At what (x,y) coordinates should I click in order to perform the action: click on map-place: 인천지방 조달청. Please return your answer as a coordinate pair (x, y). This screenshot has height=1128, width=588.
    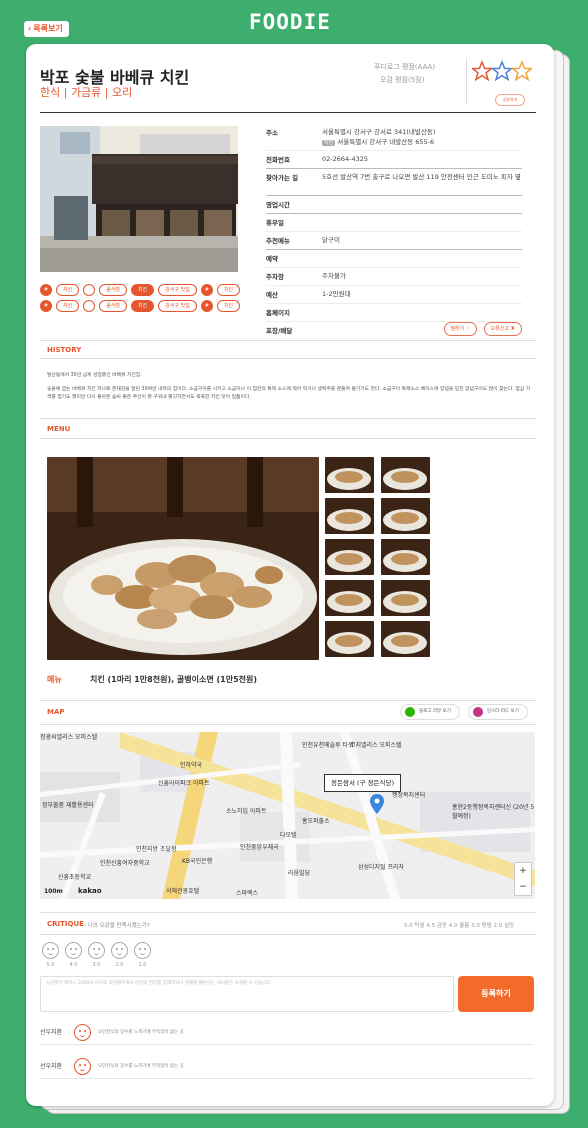
    Looking at the image, I should click on (156, 849).